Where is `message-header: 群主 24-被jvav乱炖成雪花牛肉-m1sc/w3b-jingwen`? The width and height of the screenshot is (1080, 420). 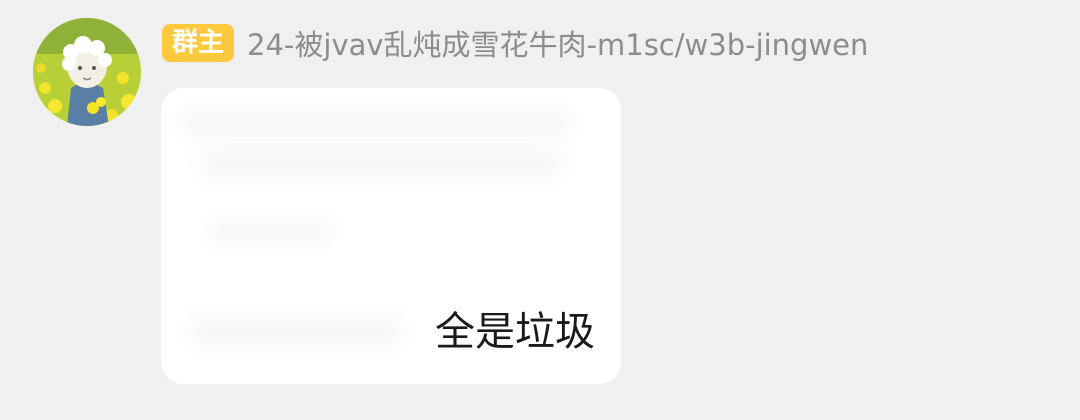
message-header: 群主 24-被jvav乱炖成雪花牛肉-m1sc/w3b-jingwen is located at coordinates (515, 43).